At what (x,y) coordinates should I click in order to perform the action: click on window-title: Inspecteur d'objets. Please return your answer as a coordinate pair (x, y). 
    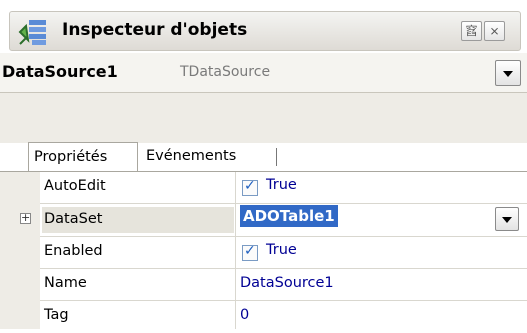
    Looking at the image, I should click on (155, 30).